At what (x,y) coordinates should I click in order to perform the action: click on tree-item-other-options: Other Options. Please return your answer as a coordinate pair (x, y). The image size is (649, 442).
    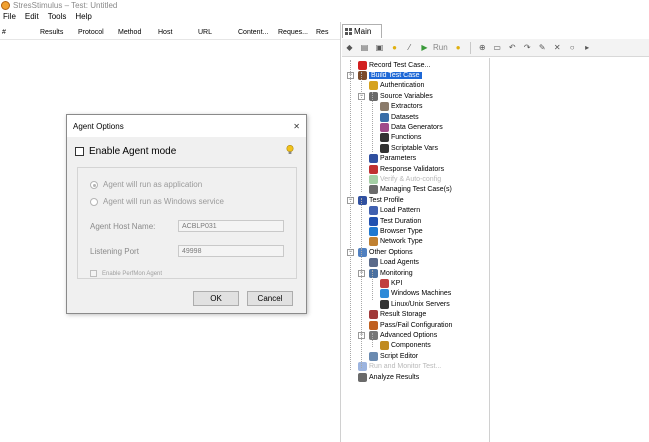
    Looking at the image, I should click on (385, 252).